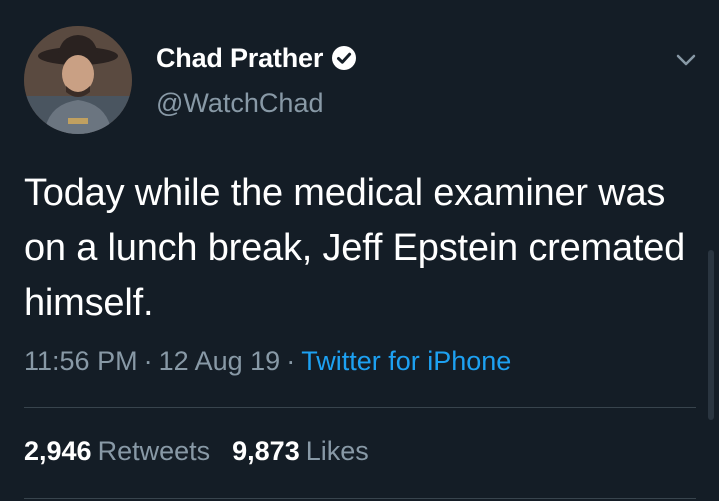 The height and width of the screenshot is (501, 719). Describe the element at coordinates (220, 361) in the screenshot. I see `tweet-date: 12 Aug 19` at that location.